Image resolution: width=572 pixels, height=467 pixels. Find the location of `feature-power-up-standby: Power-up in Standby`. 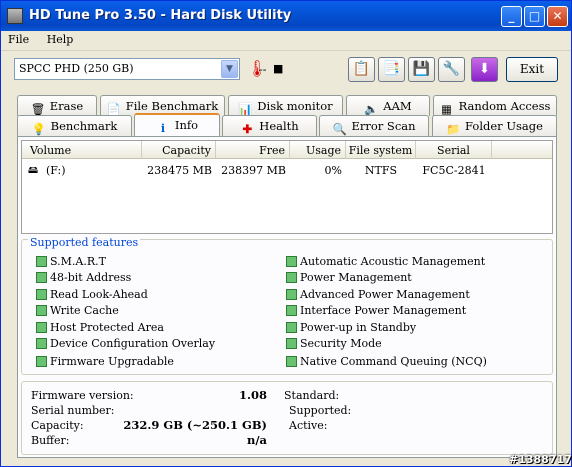

feature-power-up-standby: Power-up in Standby is located at coordinates (351, 327).